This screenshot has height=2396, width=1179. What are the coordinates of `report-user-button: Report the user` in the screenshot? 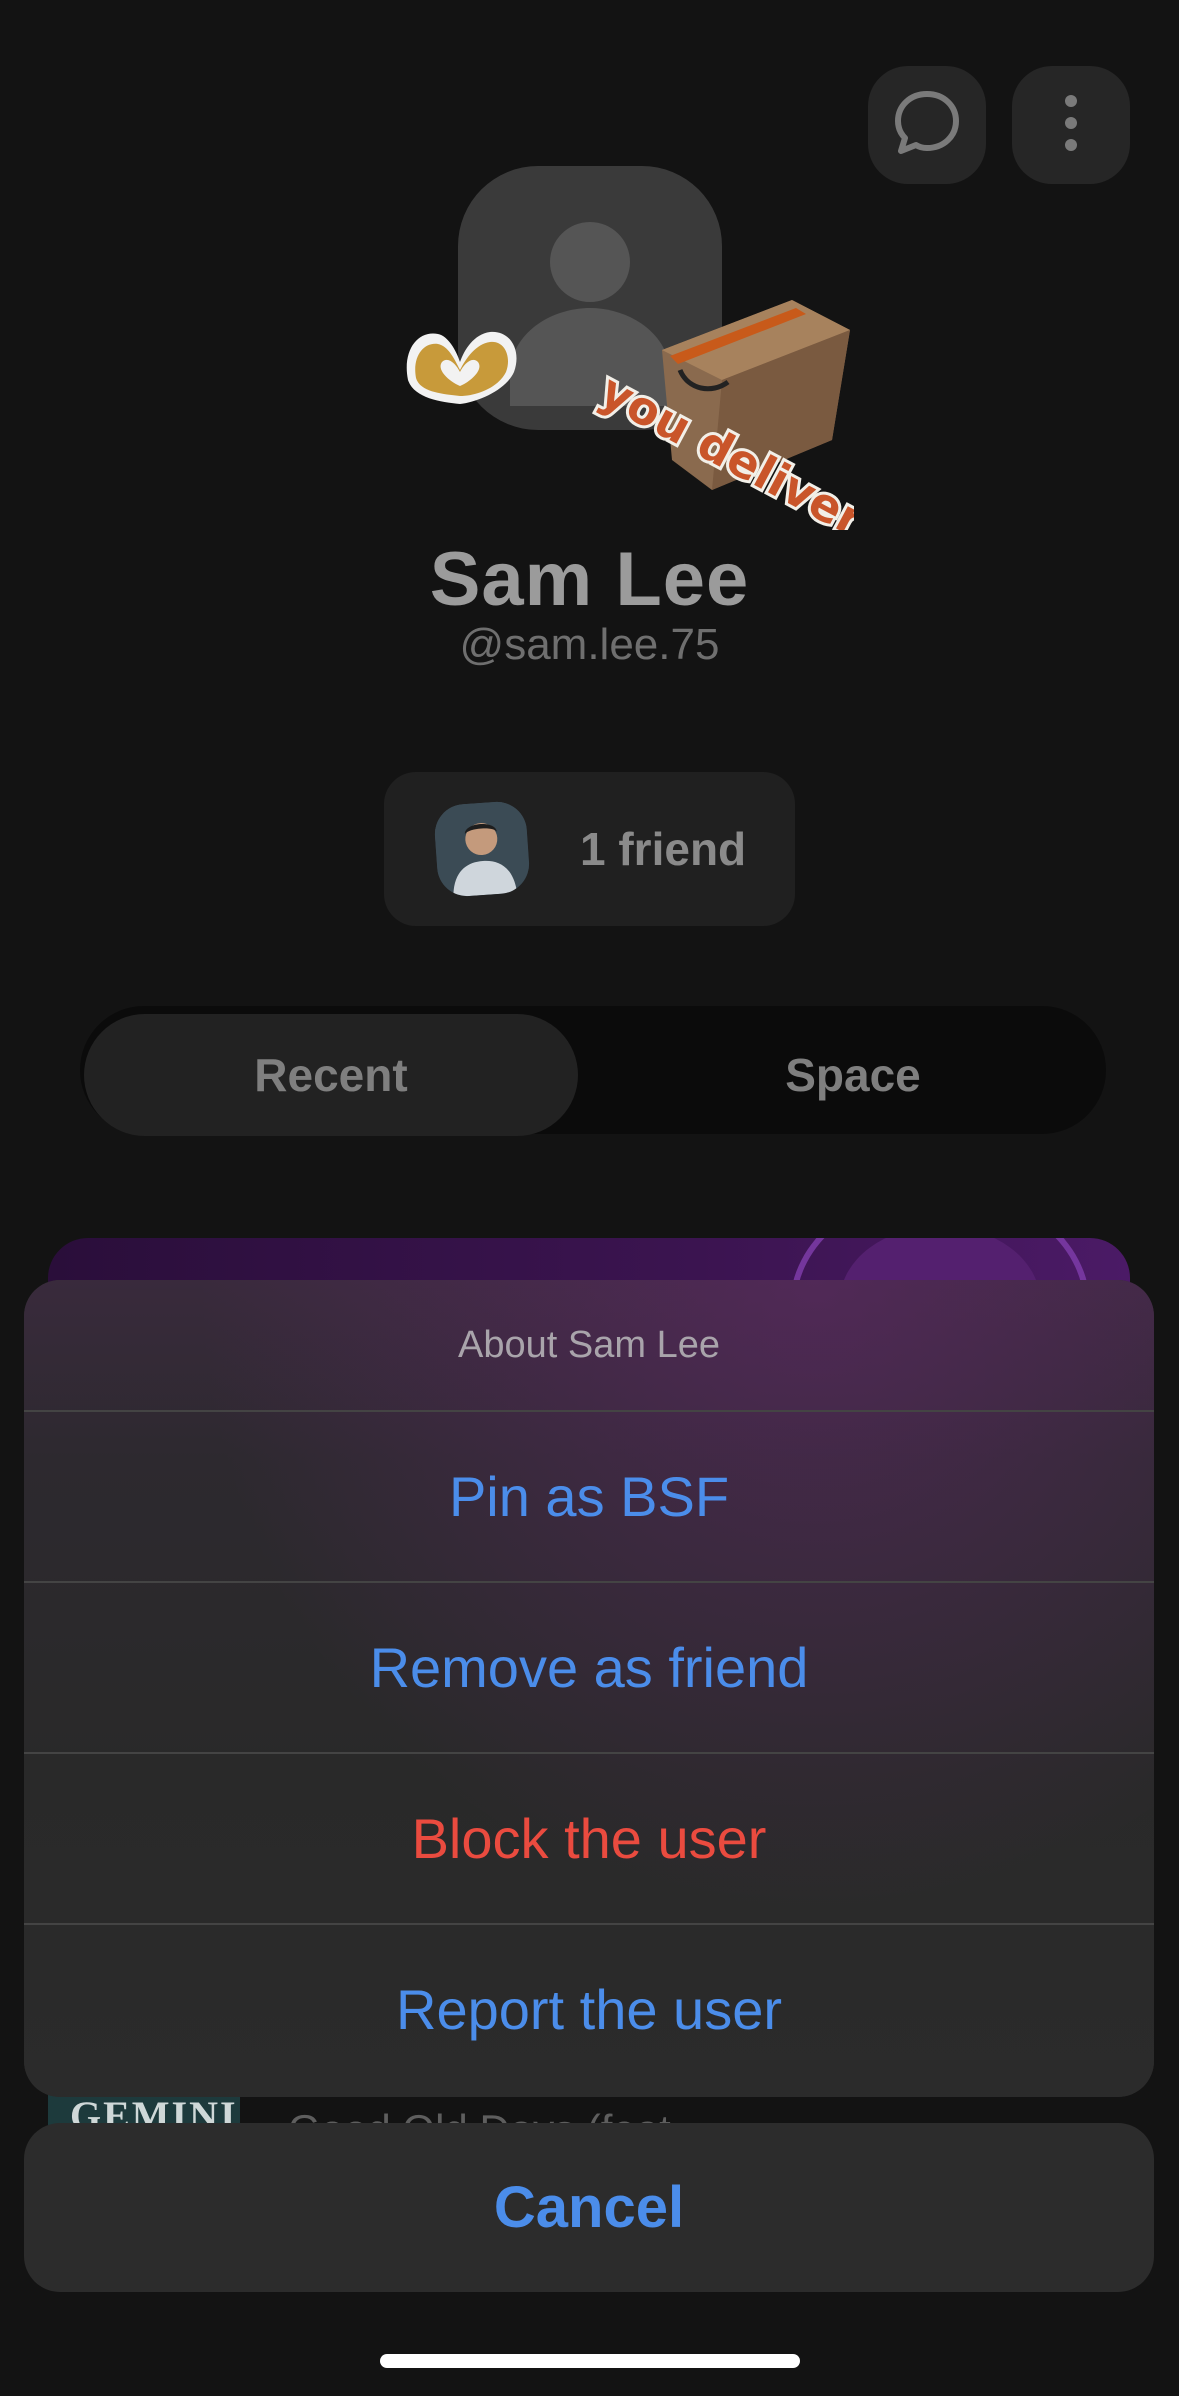 It's located at (589, 2008).